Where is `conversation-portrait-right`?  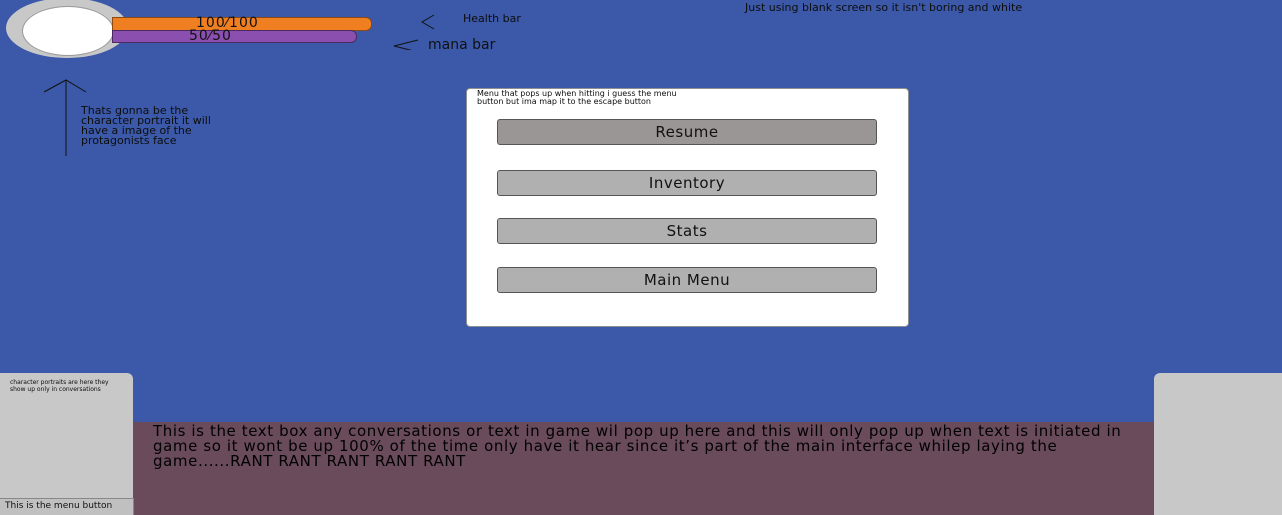 conversation-portrait-right is located at coordinates (1218, 444).